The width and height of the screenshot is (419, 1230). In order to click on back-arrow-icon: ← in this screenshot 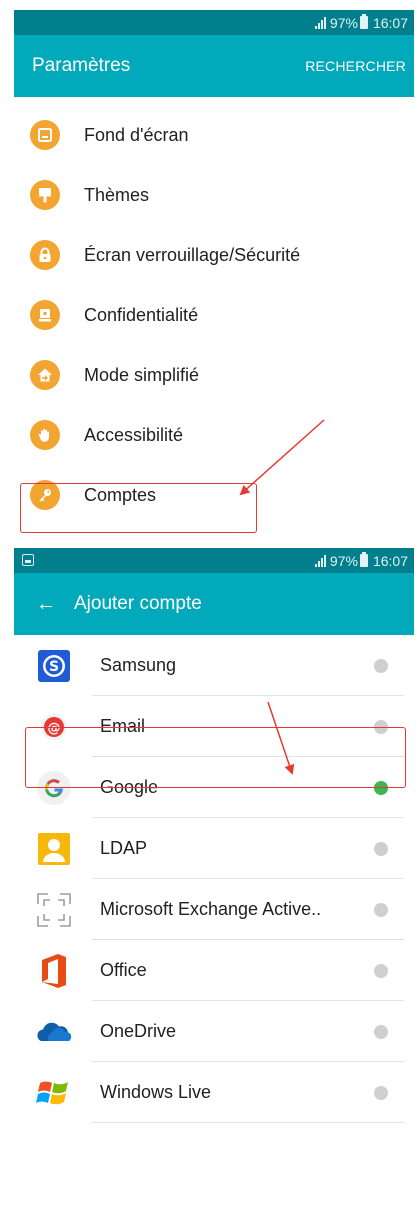, I will do `click(46, 604)`.